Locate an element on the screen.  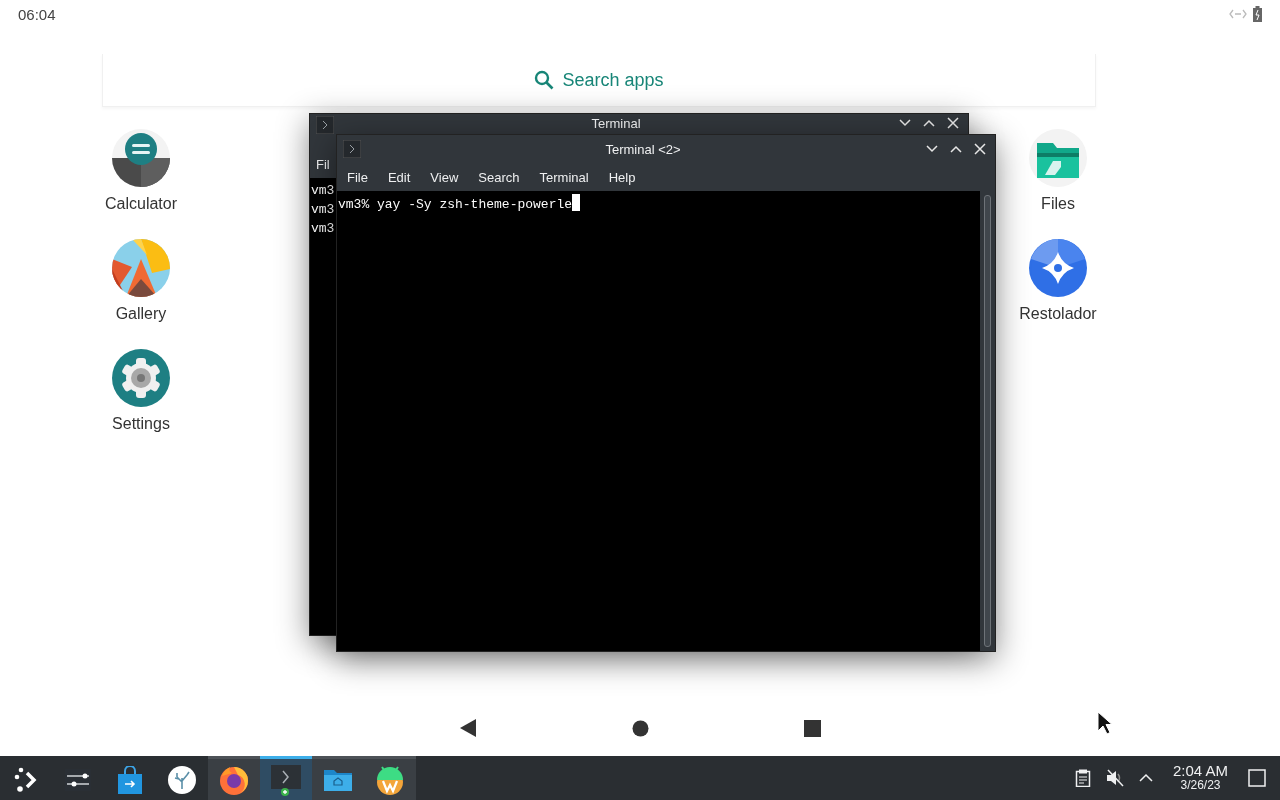
mouse-pointer-icon is located at coordinates (1104, 723).